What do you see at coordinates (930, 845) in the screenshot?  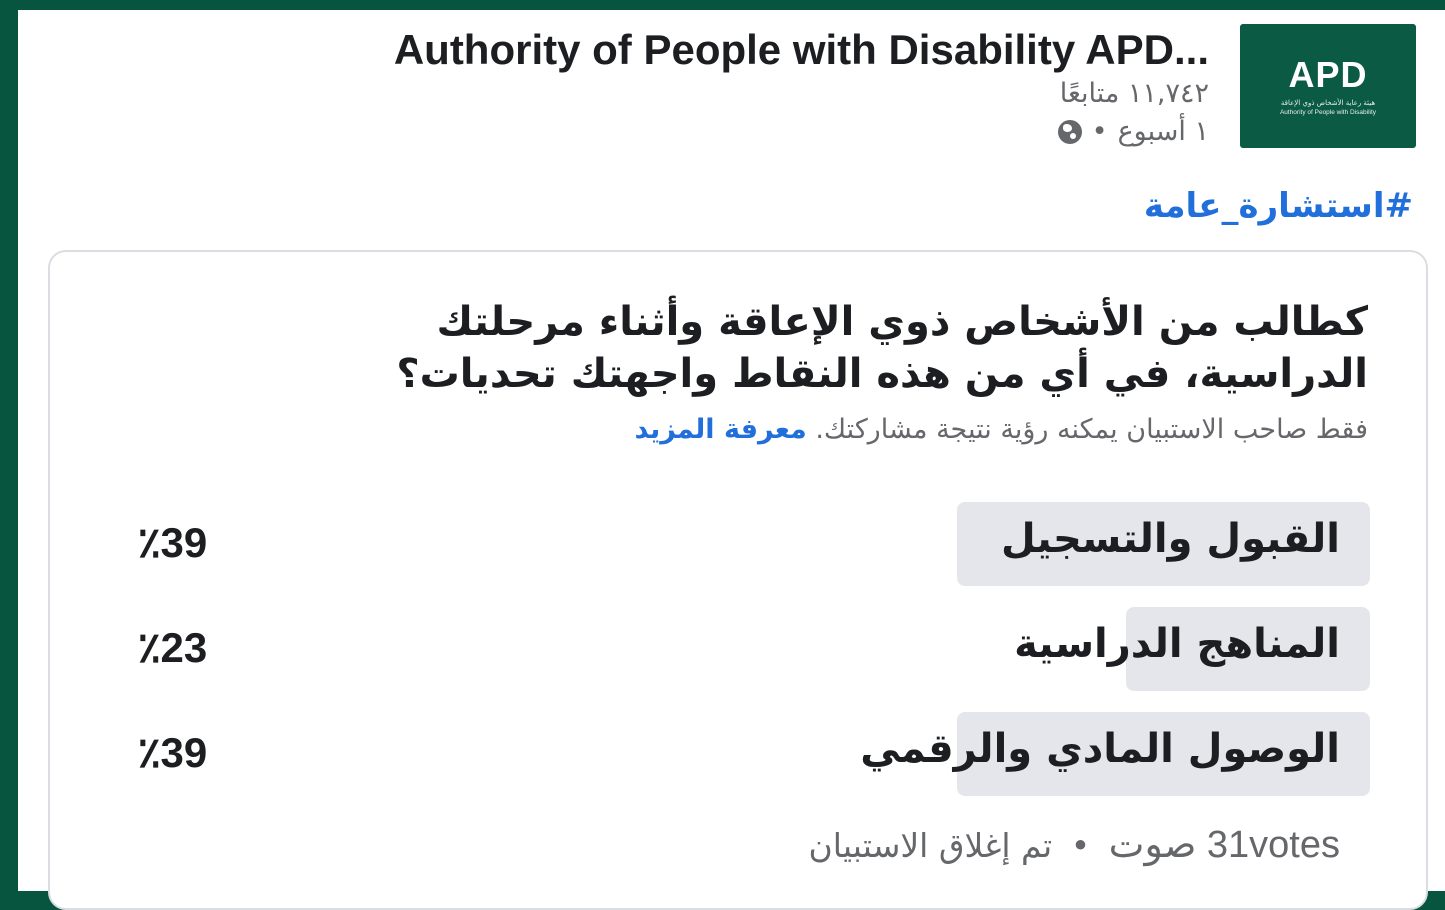 I see `poll-status: تم إغلاق الاستبيان` at bounding box center [930, 845].